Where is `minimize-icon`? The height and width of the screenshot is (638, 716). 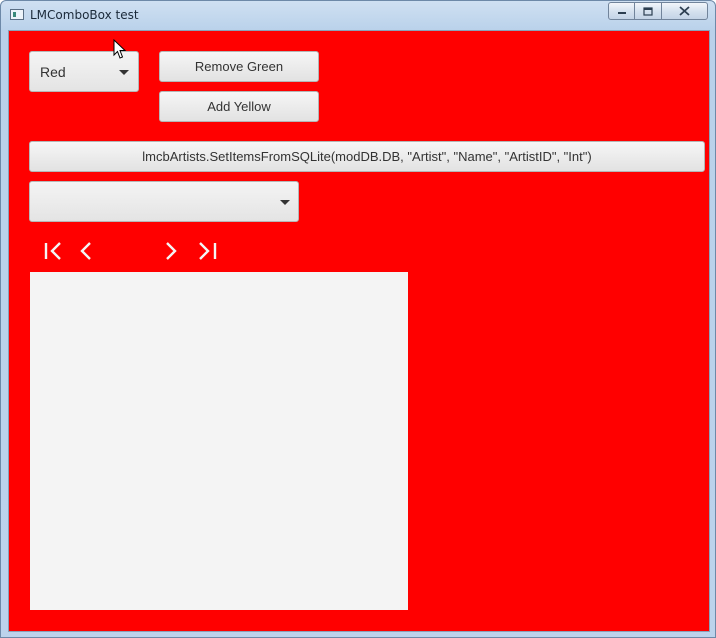
minimize-icon is located at coordinates (621, 13).